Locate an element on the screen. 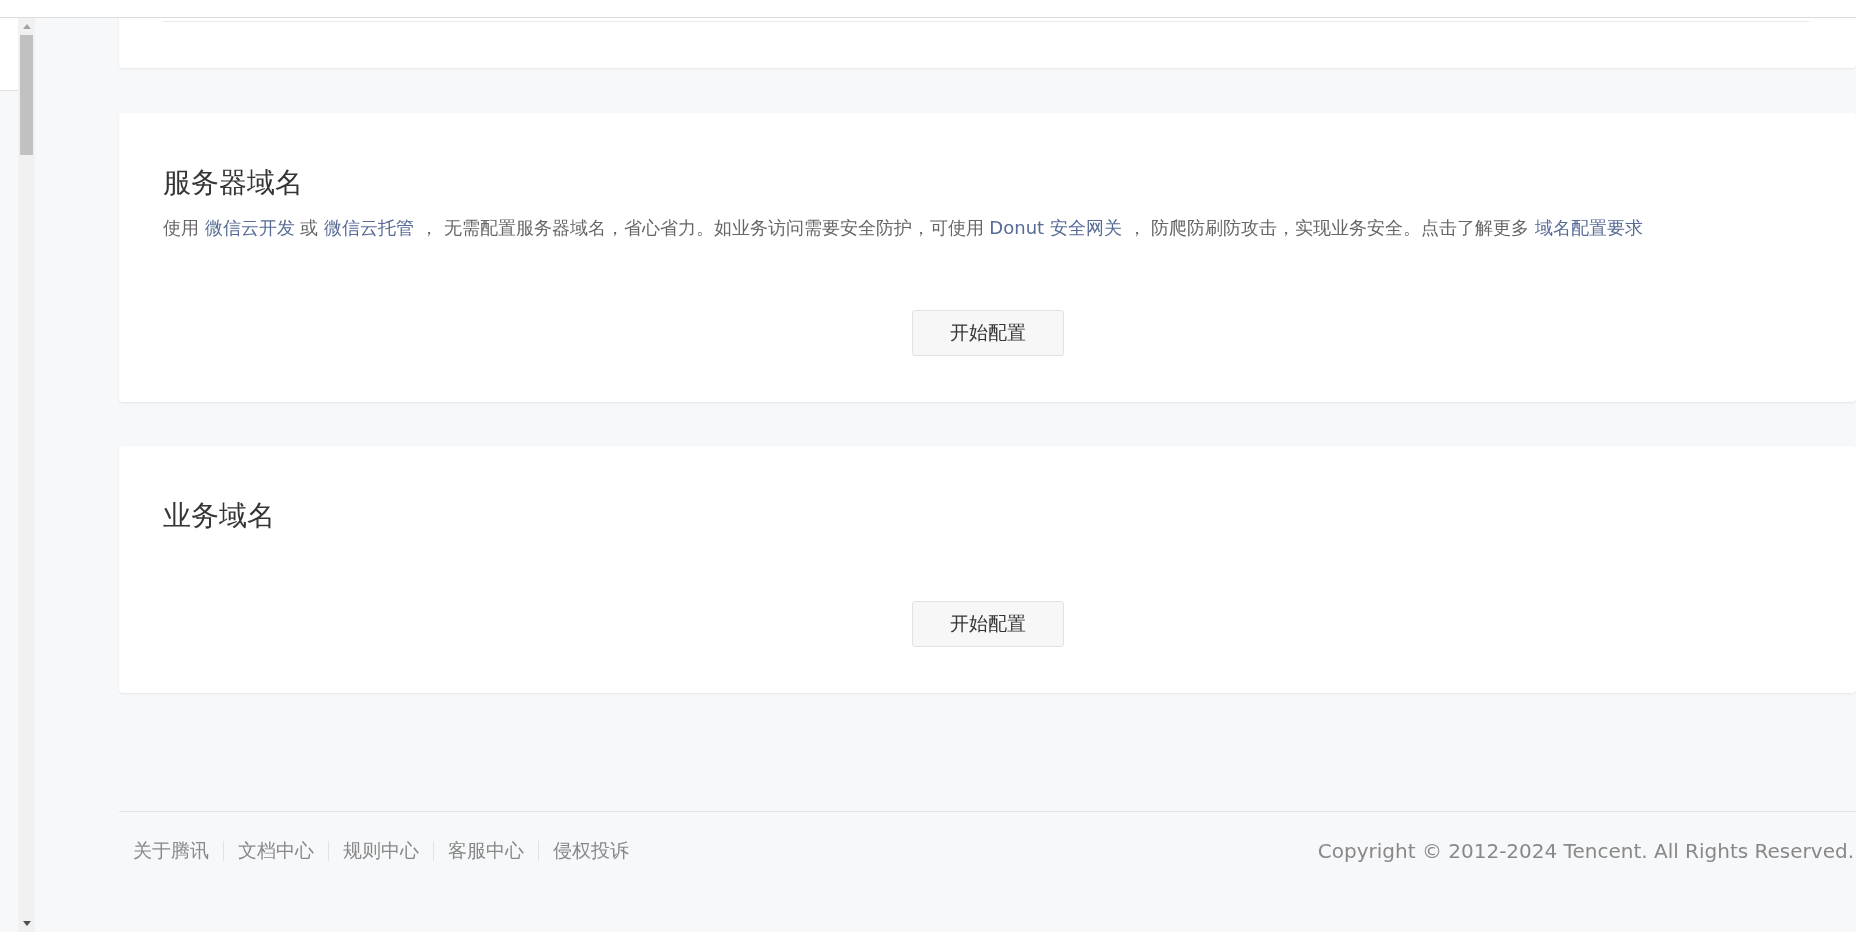  link: 微信云开发 is located at coordinates (249, 227).